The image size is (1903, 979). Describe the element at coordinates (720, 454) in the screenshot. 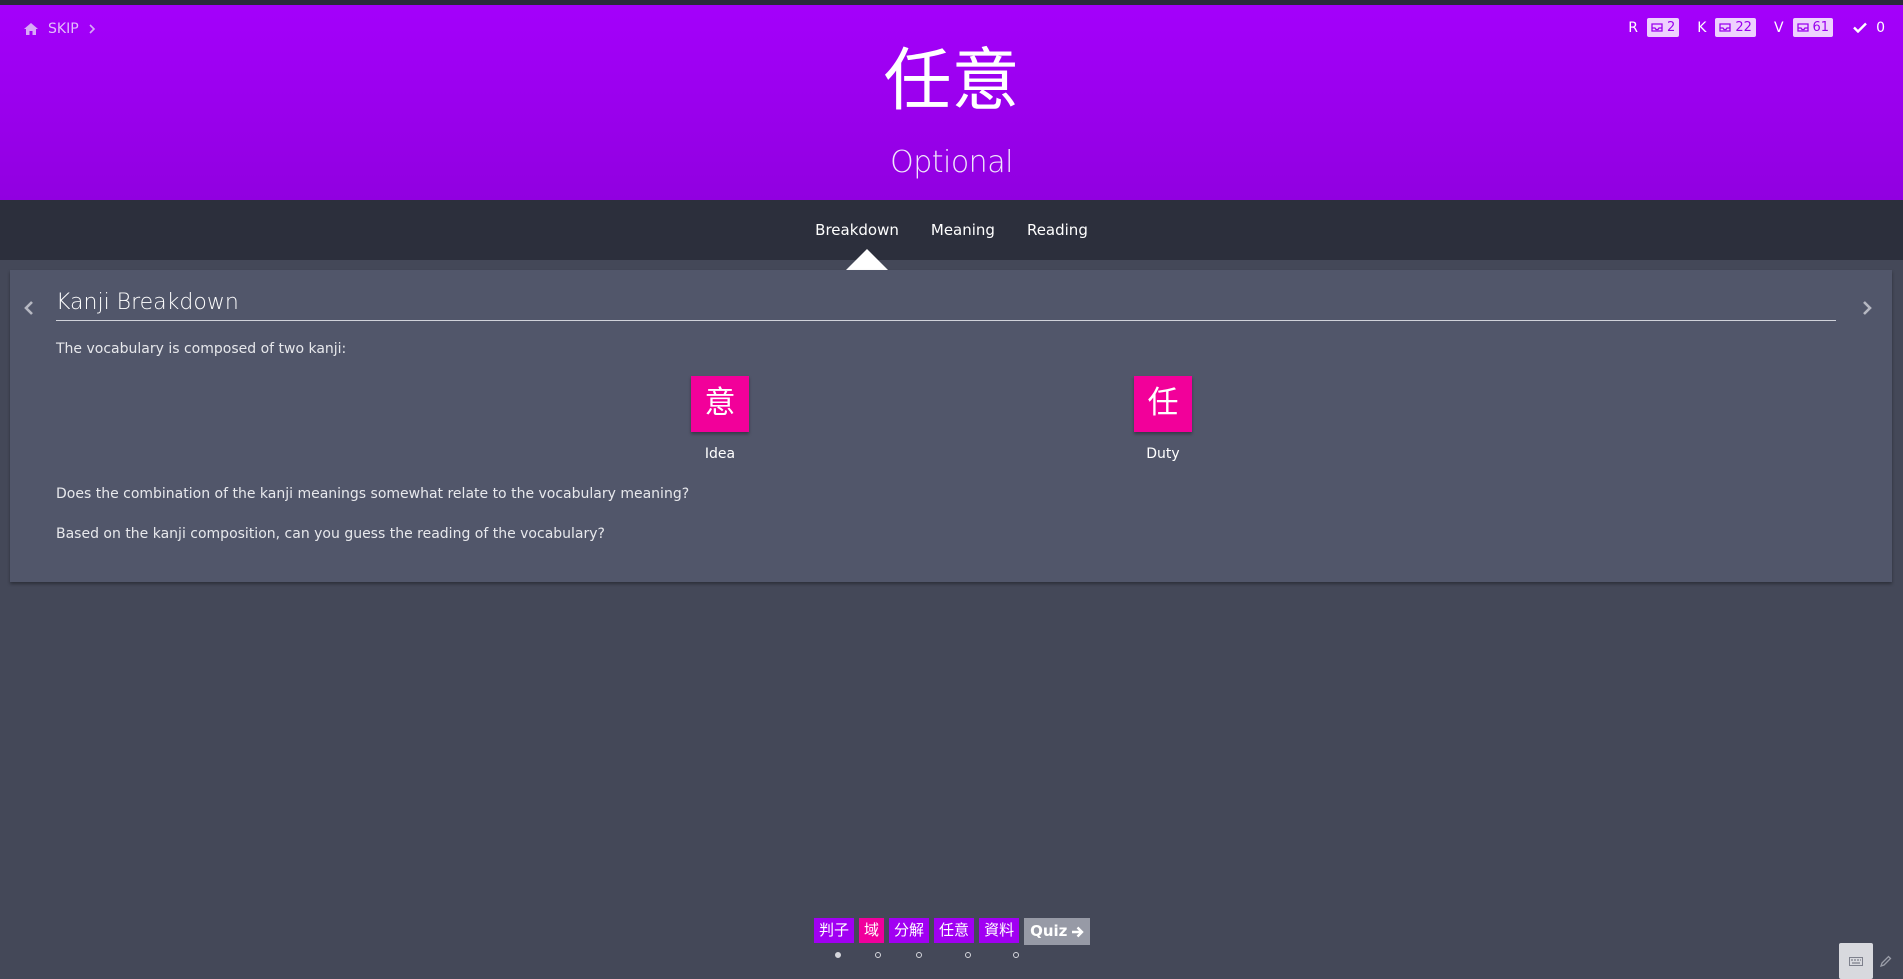

I see `kanji-meaning-idea: Idea` at that location.